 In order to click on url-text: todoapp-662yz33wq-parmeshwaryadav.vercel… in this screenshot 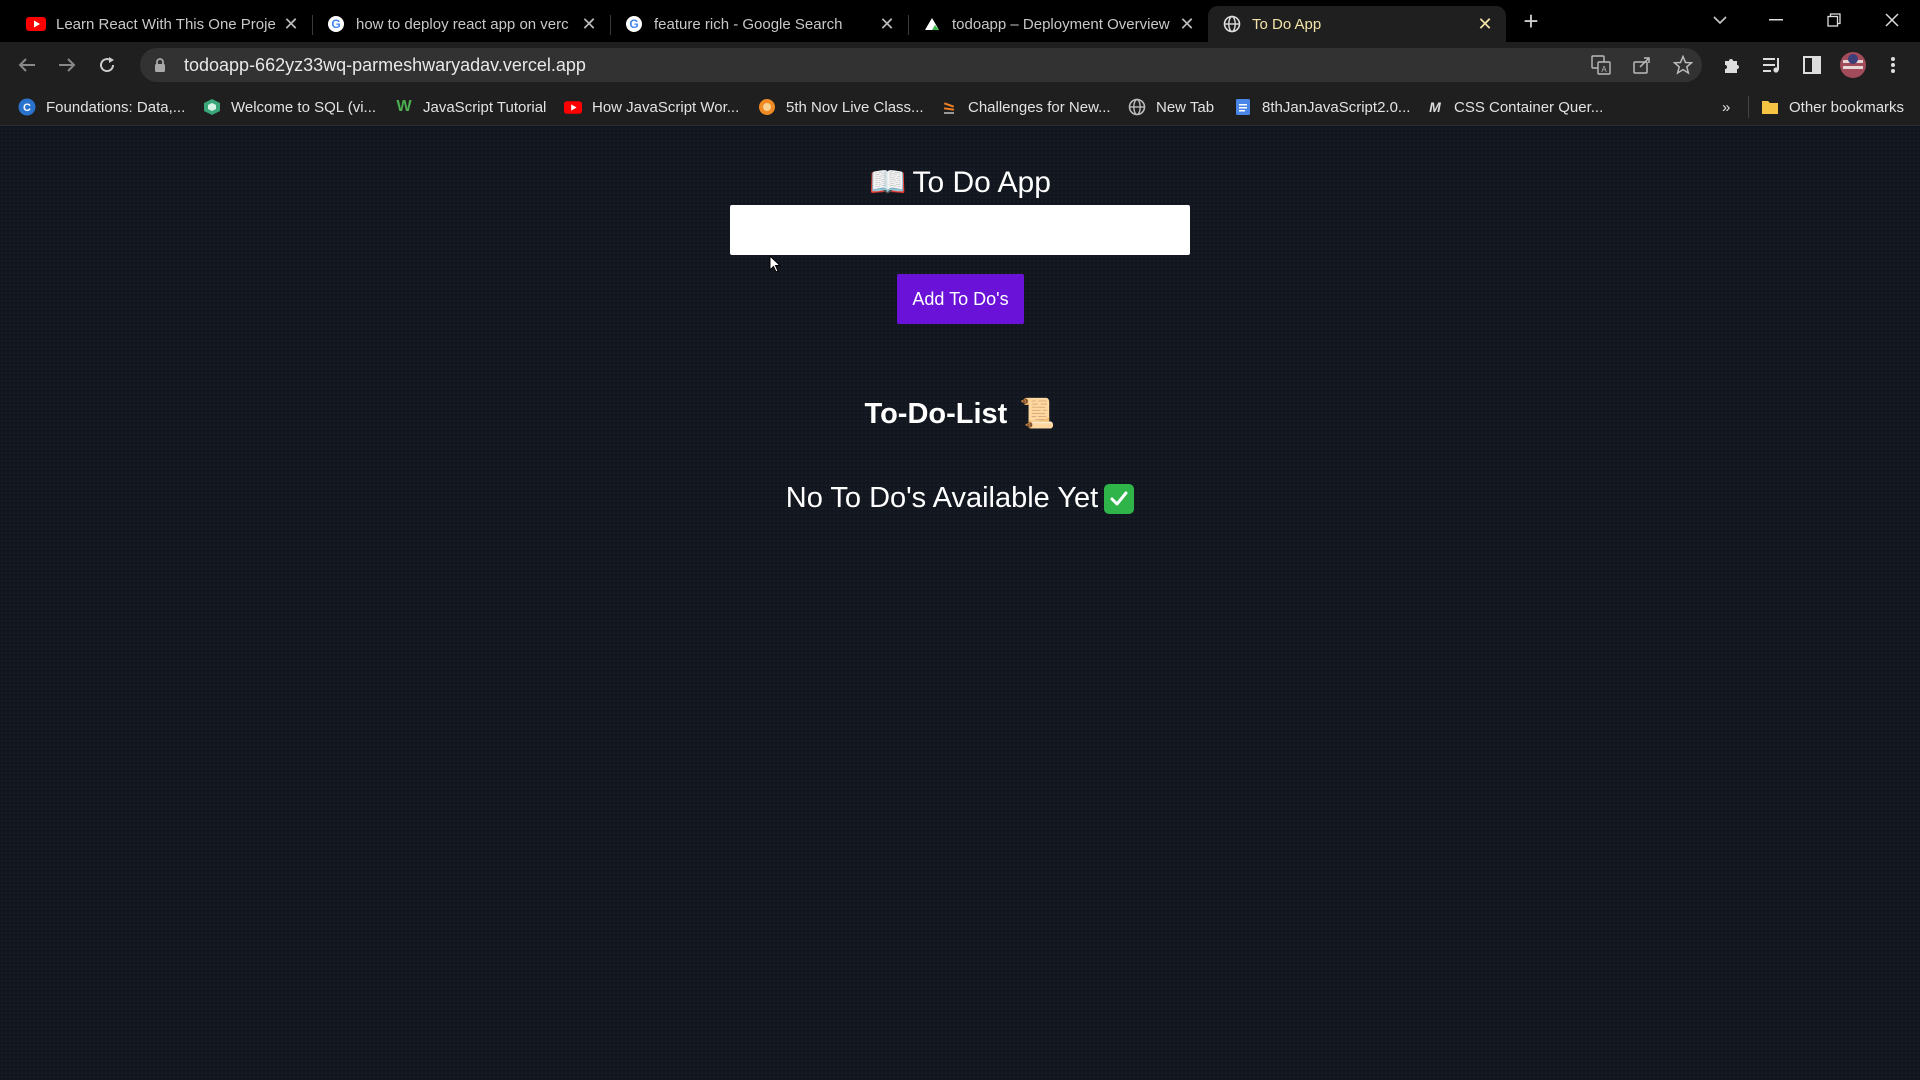, I will do `click(385, 65)`.